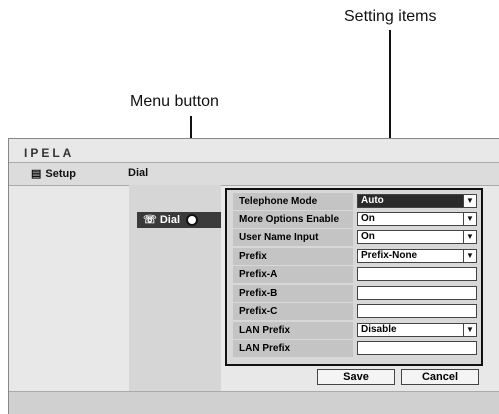 The height and width of the screenshot is (414, 499). Describe the element at coordinates (293, 311) in the screenshot. I see `setting-label: Prefix-C` at that location.